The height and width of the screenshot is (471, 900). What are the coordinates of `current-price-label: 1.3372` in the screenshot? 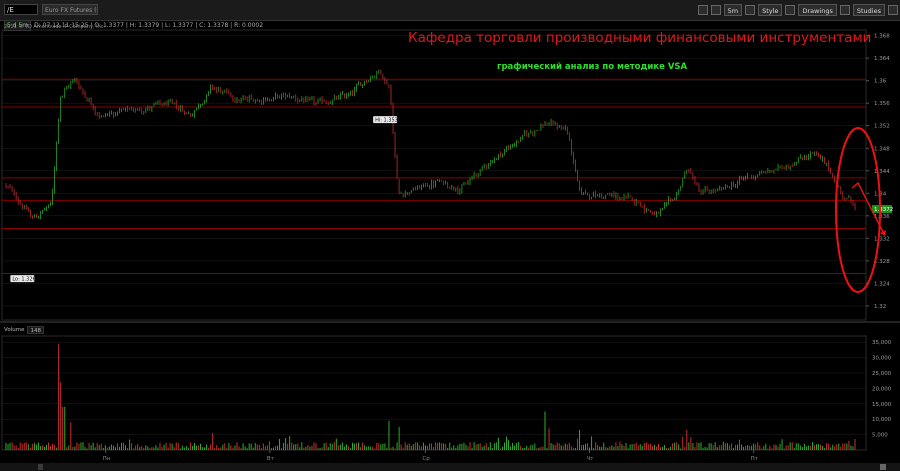 It's located at (883, 210).